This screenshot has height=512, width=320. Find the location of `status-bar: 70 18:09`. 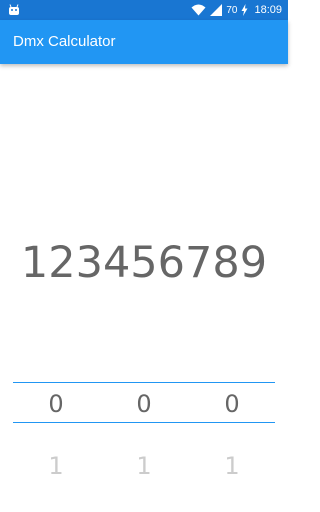

status-bar: 70 18:09 is located at coordinates (144, 10).